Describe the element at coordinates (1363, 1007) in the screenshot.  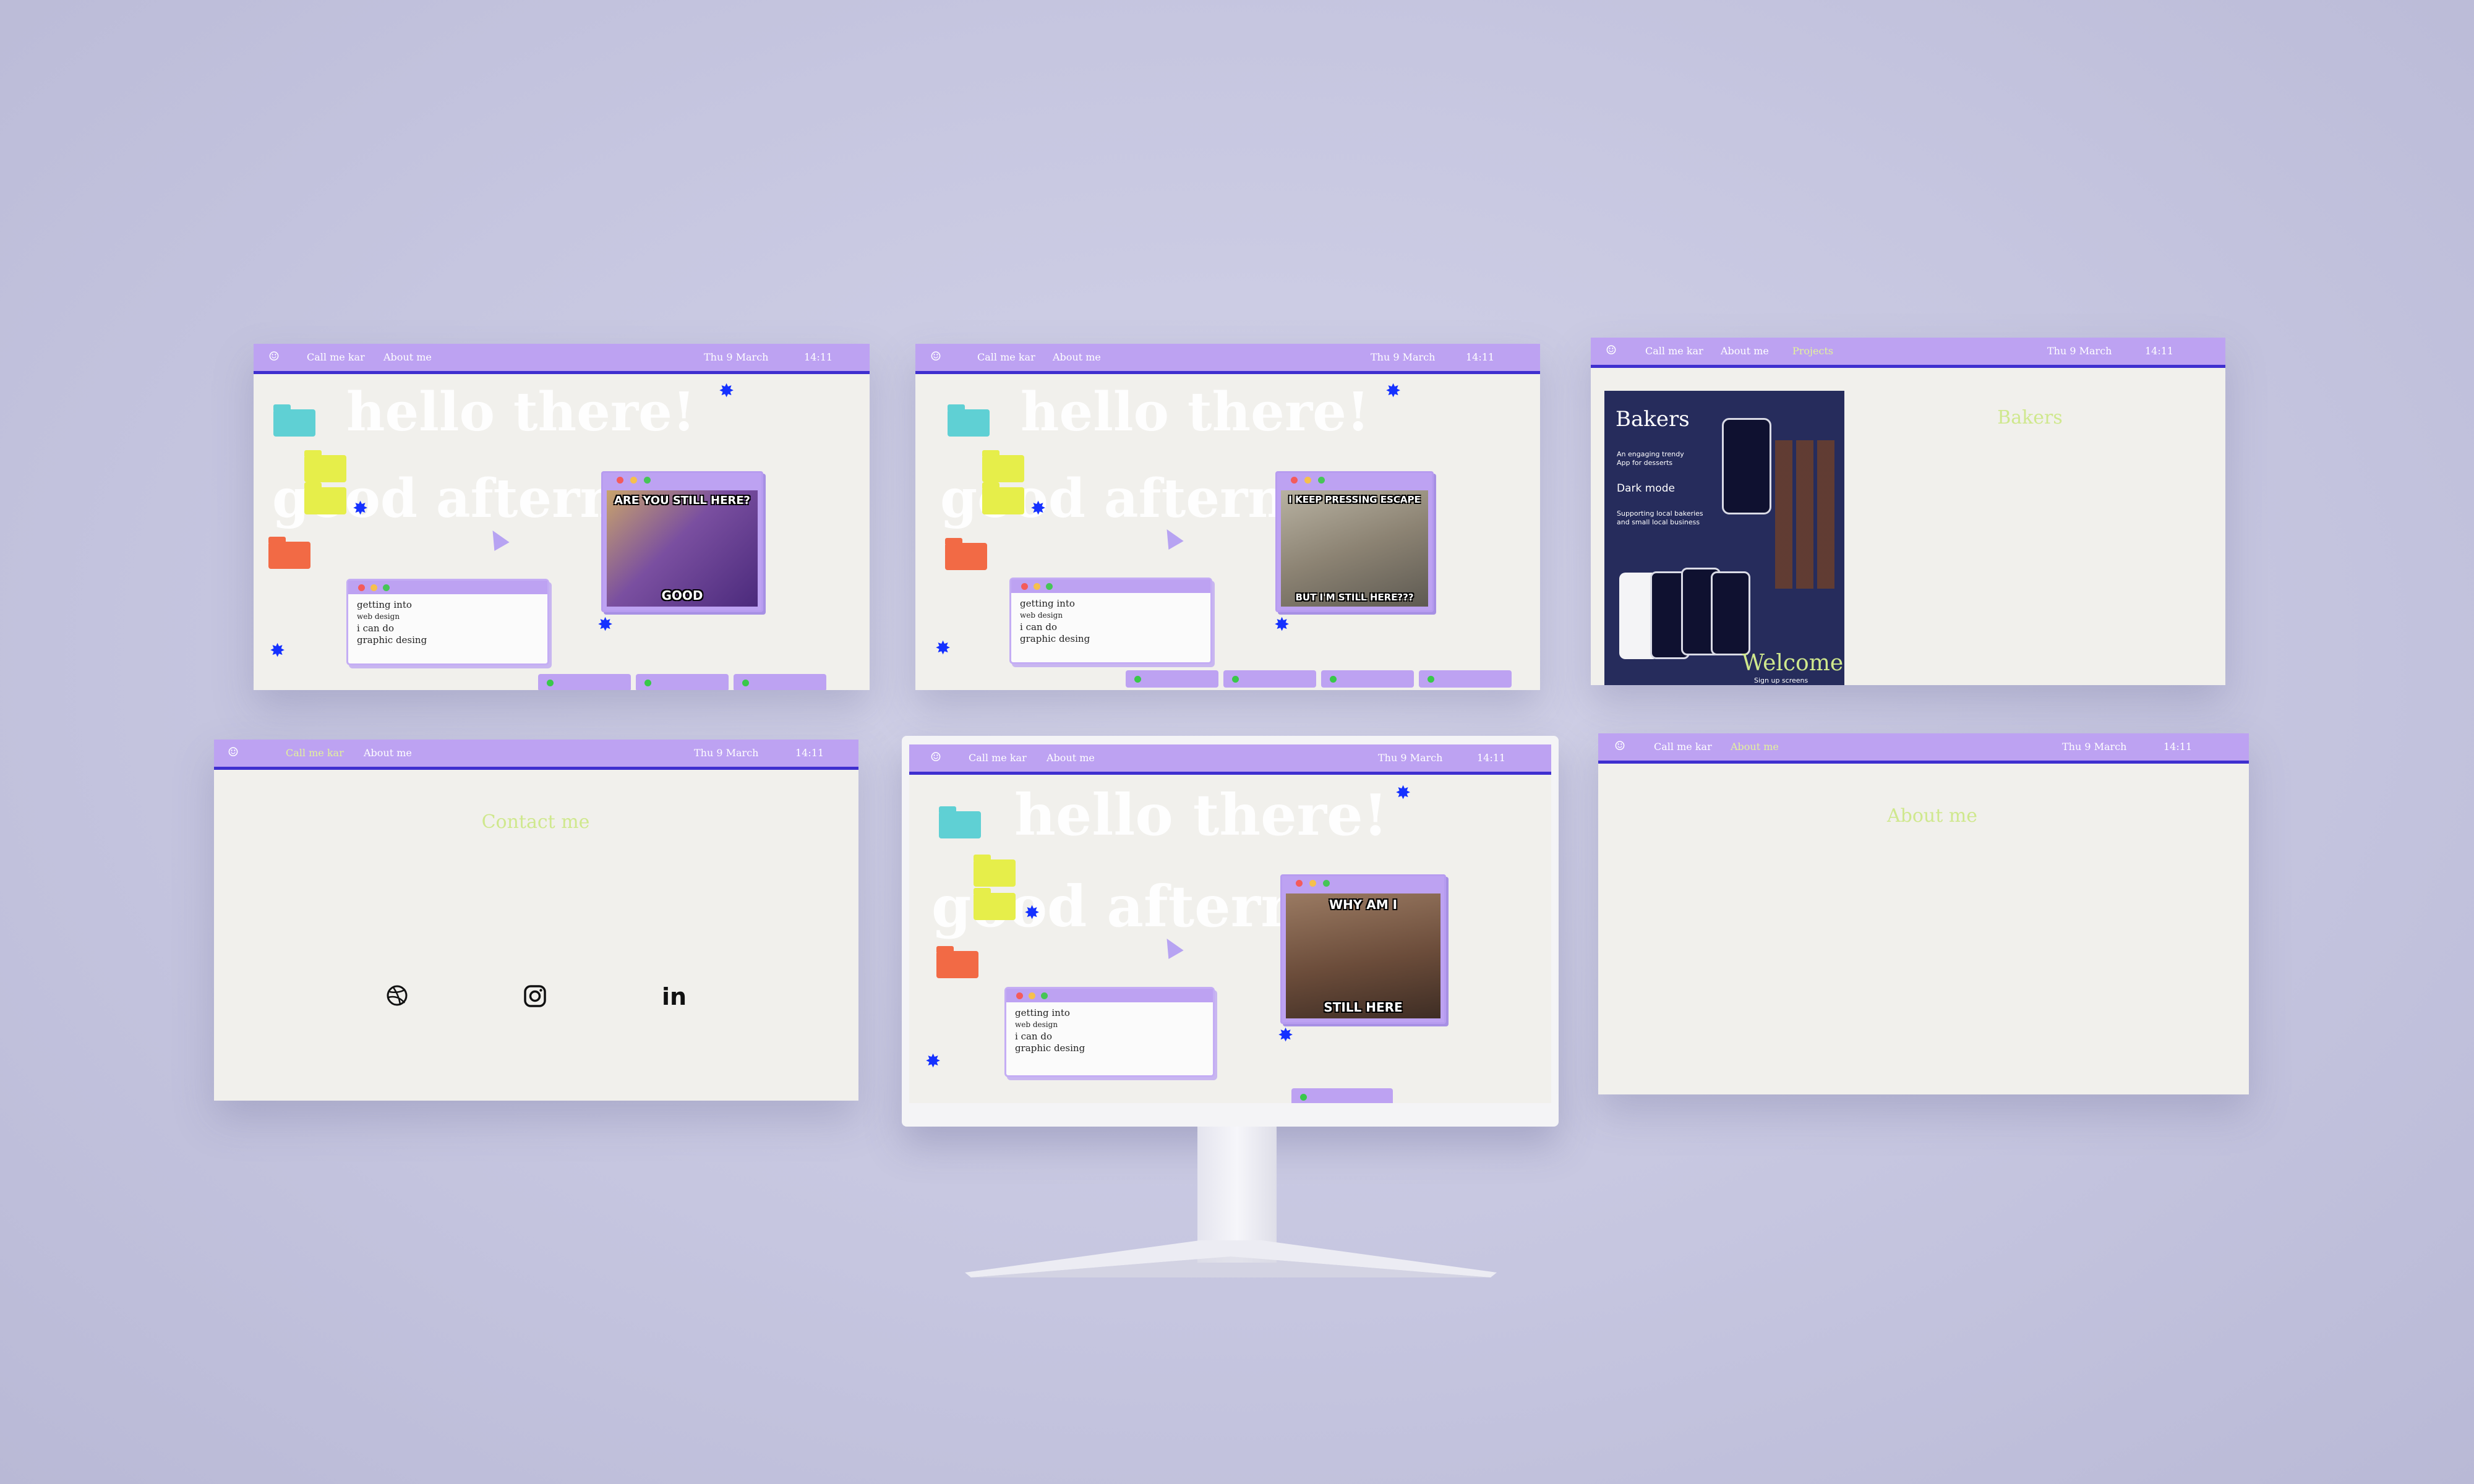
I see `meme-bottom-text: STILL HERE` at that location.